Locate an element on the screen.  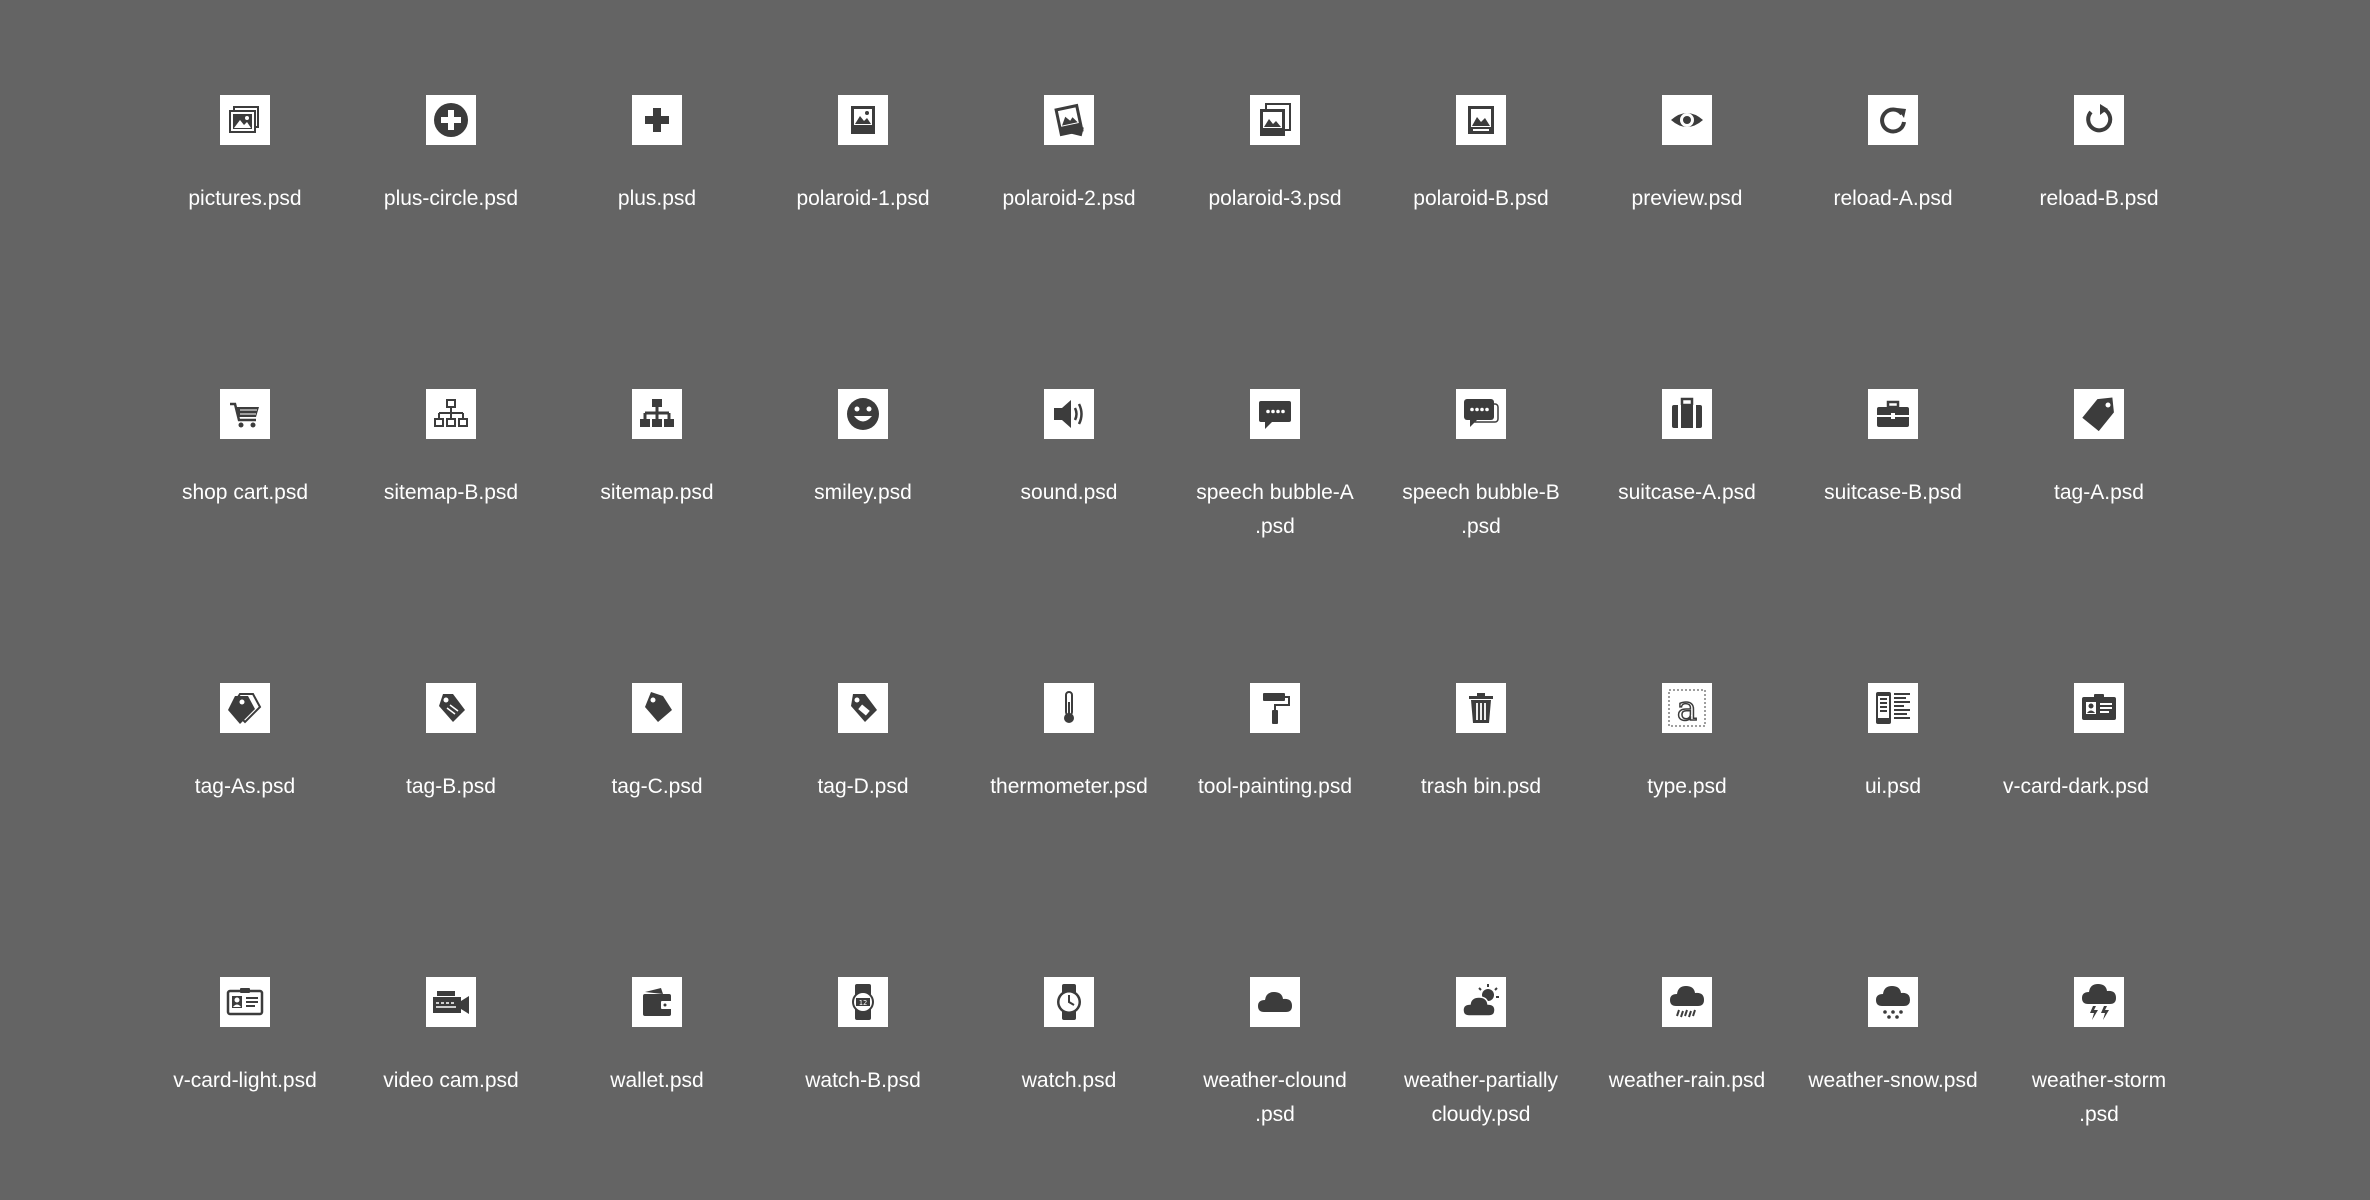
suitcase-a-icon is located at coordinates (1687, 412).